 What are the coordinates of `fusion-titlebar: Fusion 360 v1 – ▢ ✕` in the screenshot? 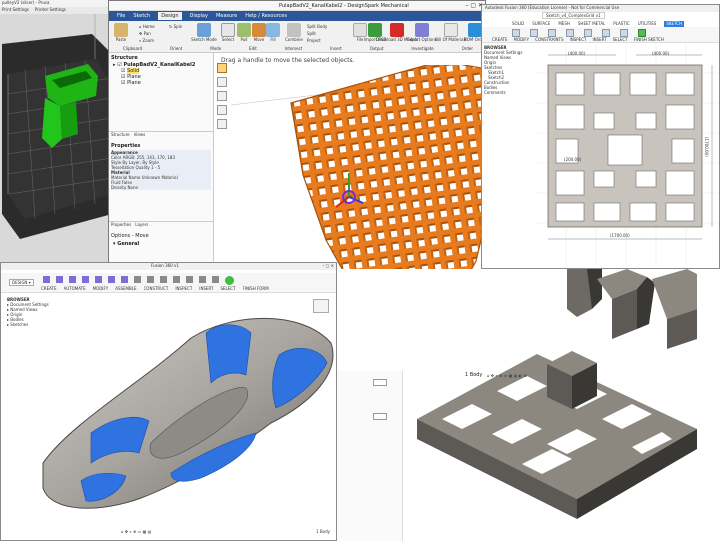 It's located at (168, 266).